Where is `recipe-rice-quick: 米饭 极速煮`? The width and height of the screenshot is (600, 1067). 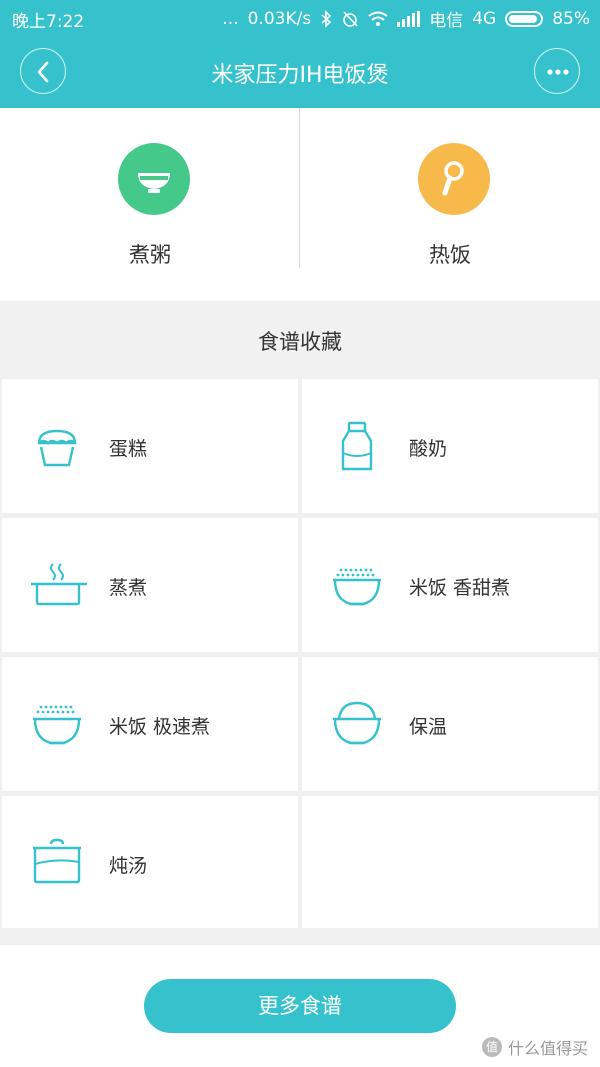
recipe-rice-quick: 米饭 极速煮 is located at coordinates (150, 724).